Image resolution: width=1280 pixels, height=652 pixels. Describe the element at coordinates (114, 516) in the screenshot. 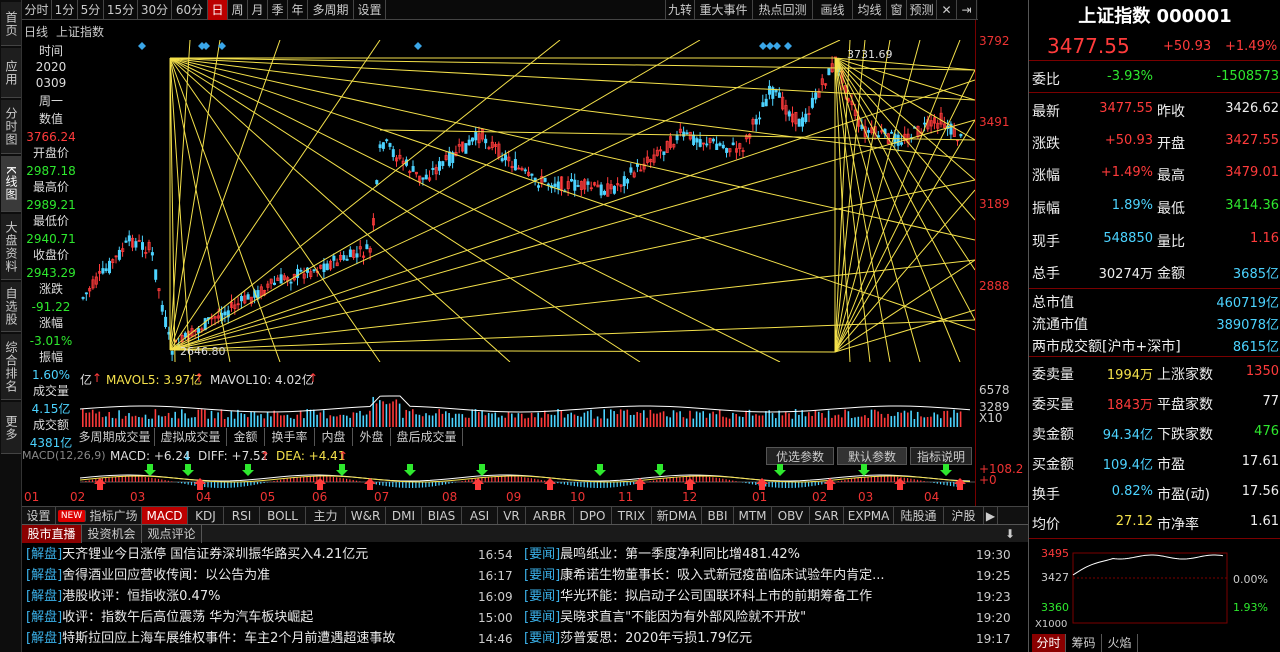

I see `tab-indicator-square: 指标广场` at that location.